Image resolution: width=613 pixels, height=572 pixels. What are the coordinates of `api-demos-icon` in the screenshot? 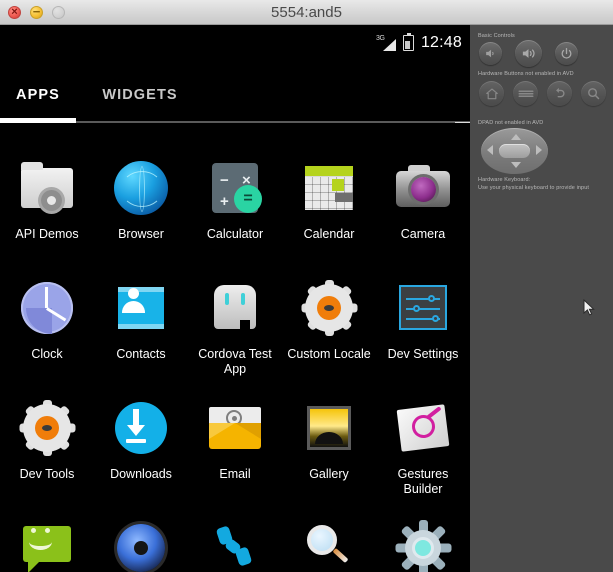 It's located at (47, 188).